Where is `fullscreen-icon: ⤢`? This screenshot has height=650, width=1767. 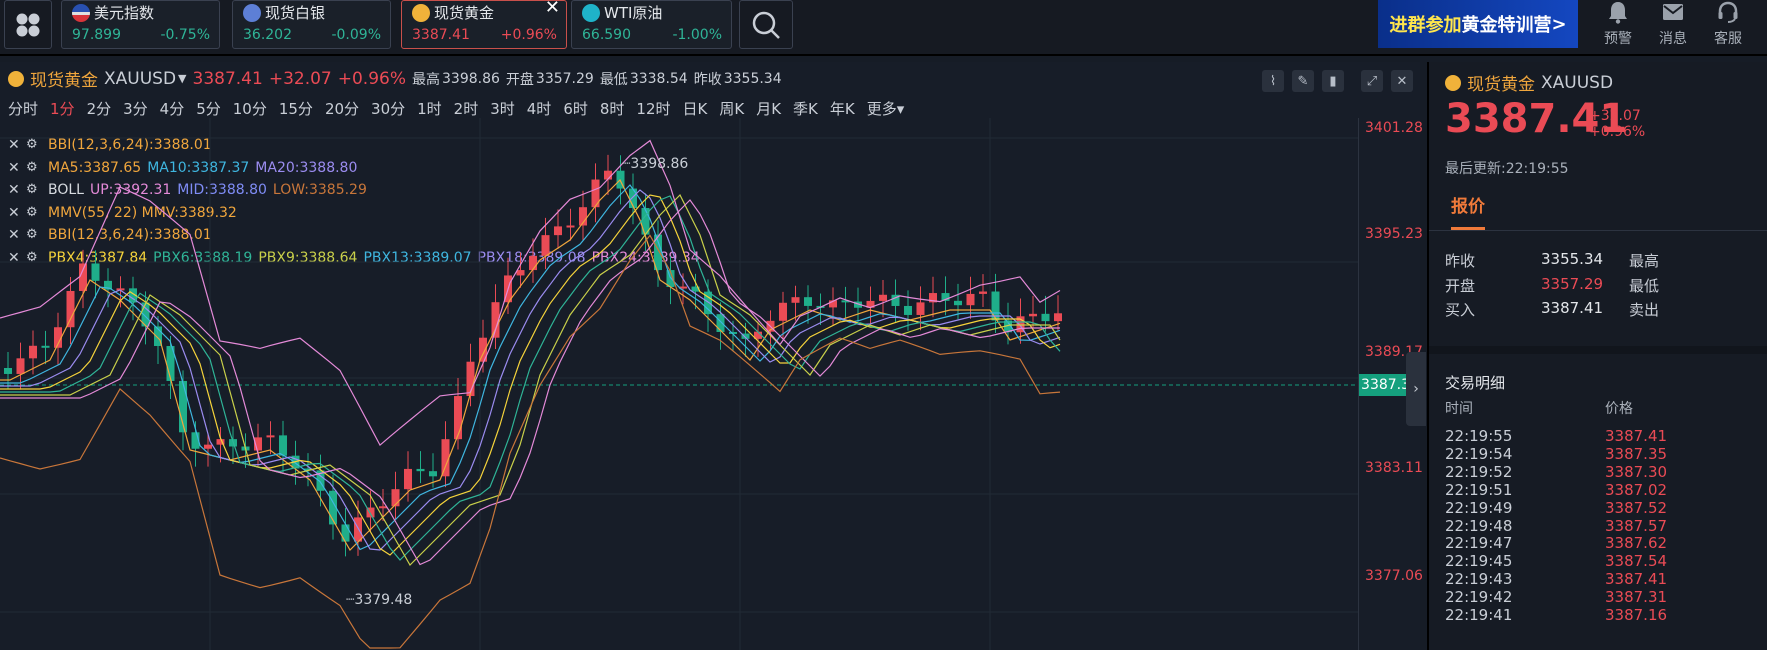 fullscreen-icon: ⤢ is located at coordinates (1372, 81).